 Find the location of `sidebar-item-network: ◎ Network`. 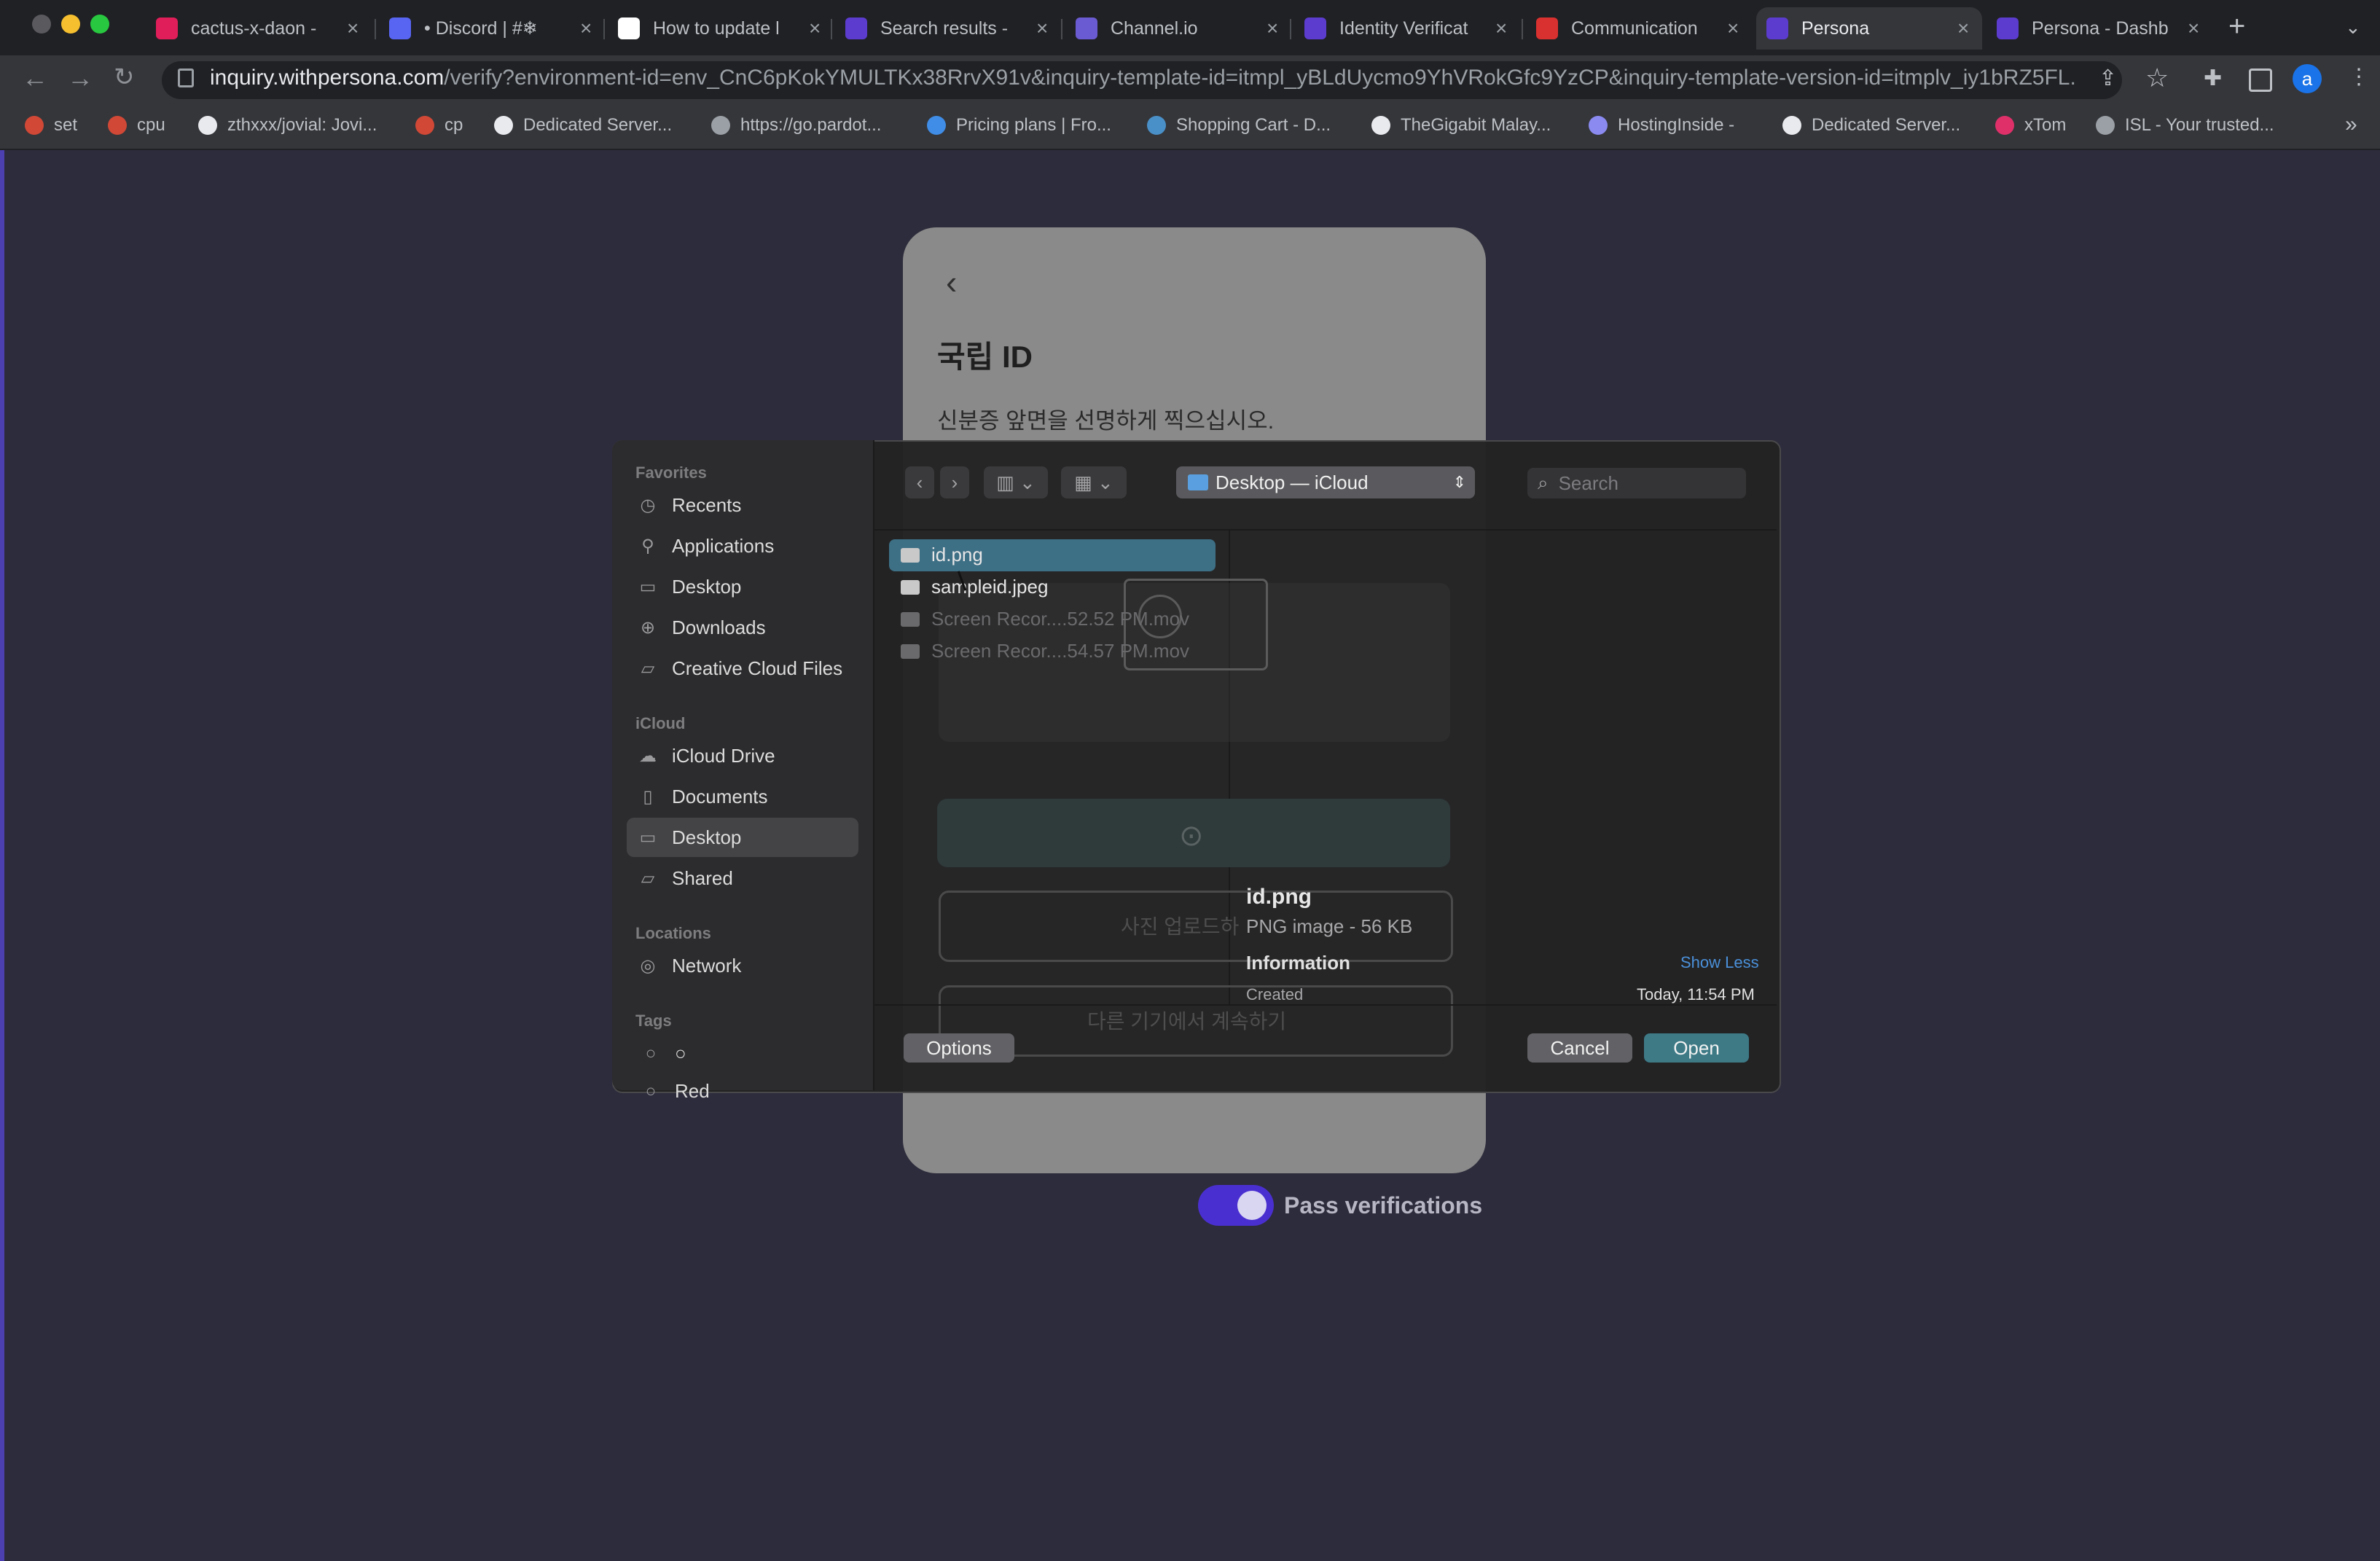

sidebar-item-network: ◎ Network is located at coordinates (690, 966).